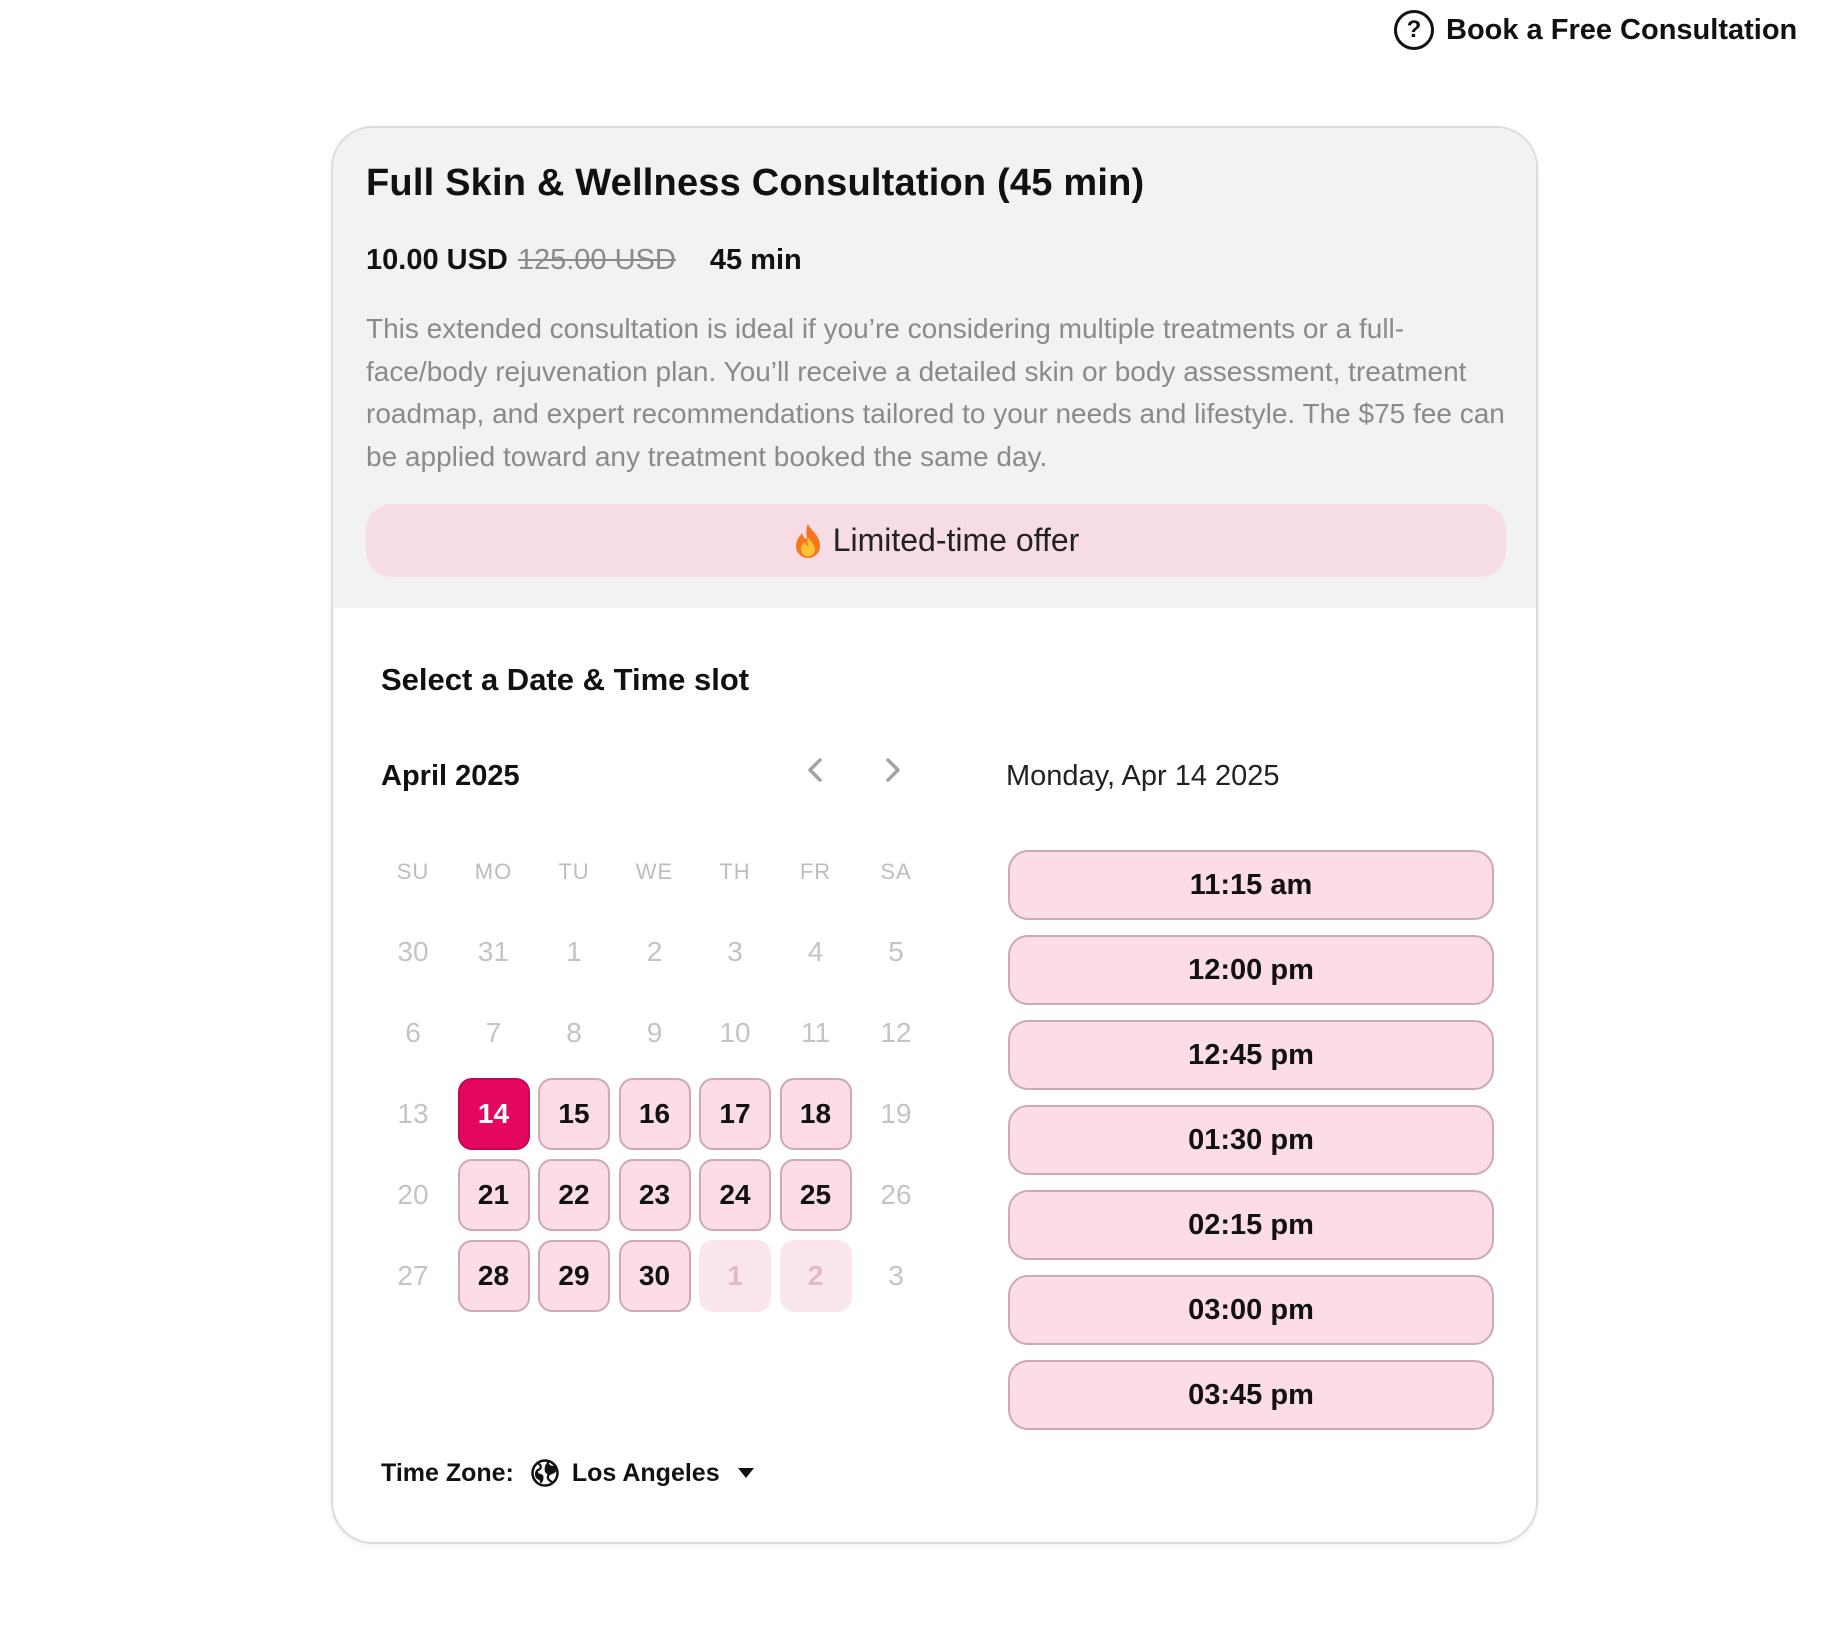  What do you see at coordinates (896, 1194) in the screenshot?
I see `calendar-day: 26` at bounding box center [896, 1194].